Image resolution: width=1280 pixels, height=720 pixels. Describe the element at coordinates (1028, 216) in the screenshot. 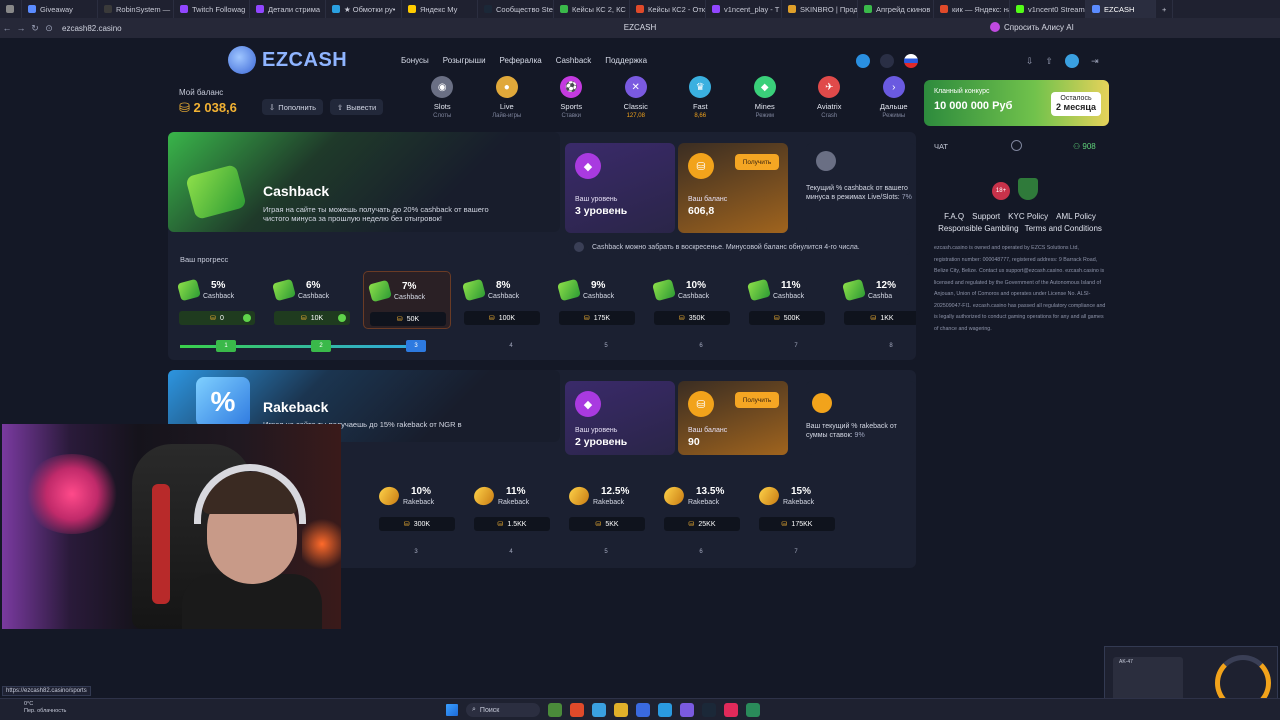

I see `footer-link: KYC Policy` at that location.